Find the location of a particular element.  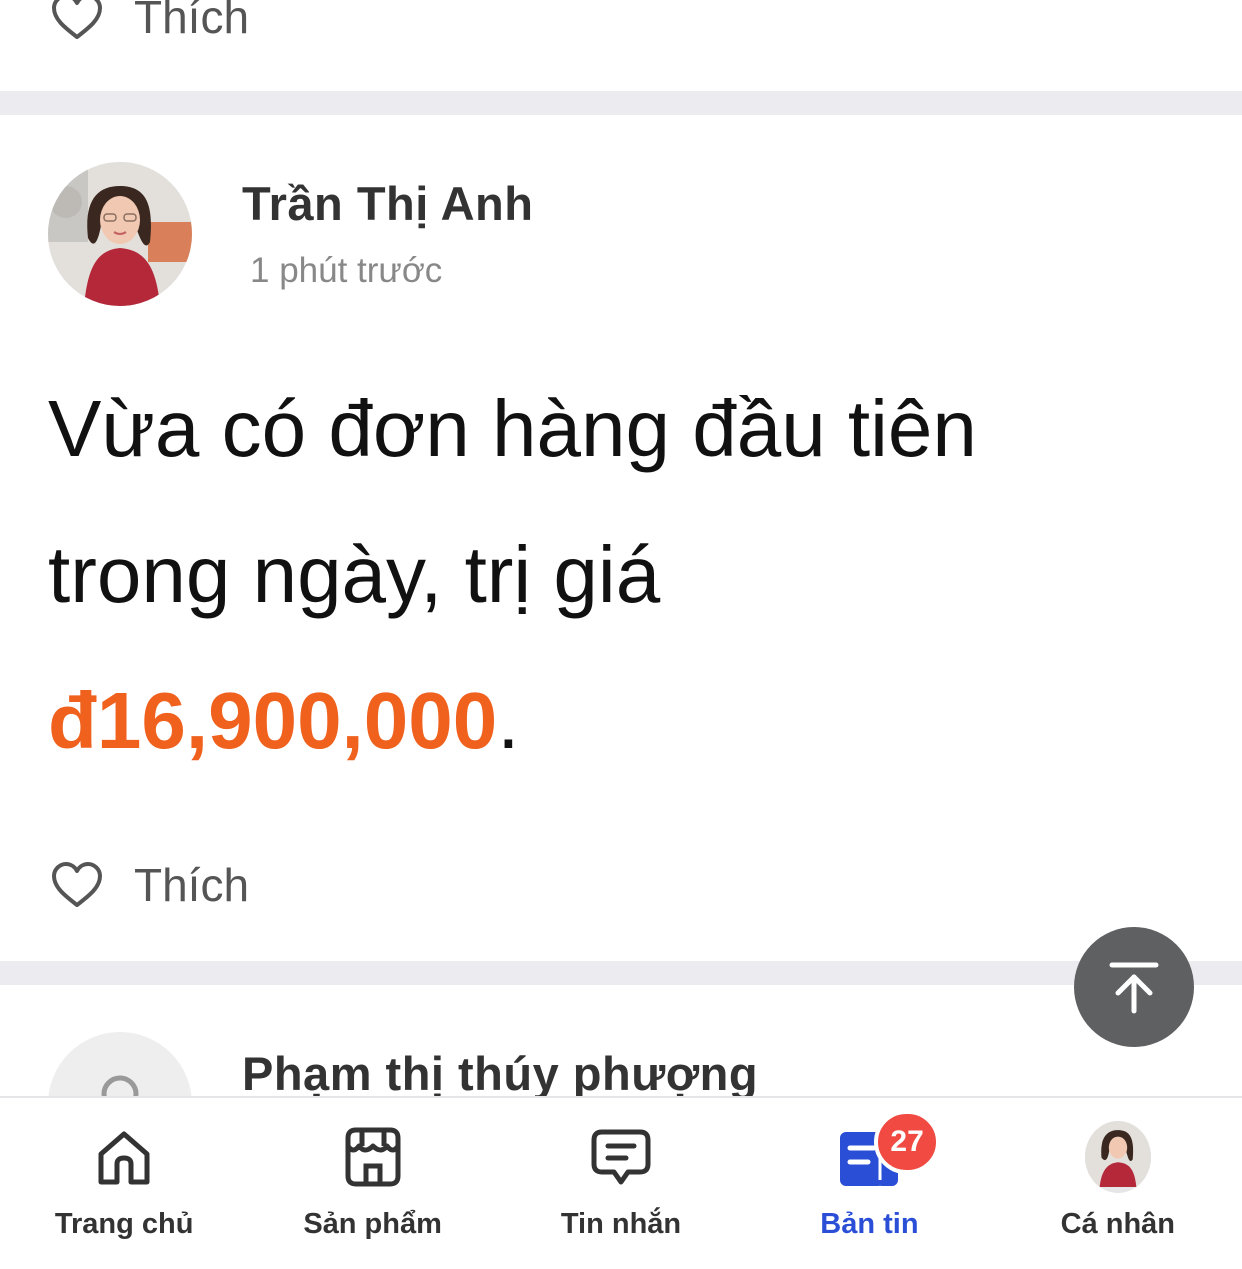

nav-item-profile: Cá nhân is located at coordinates (1118, 1183).